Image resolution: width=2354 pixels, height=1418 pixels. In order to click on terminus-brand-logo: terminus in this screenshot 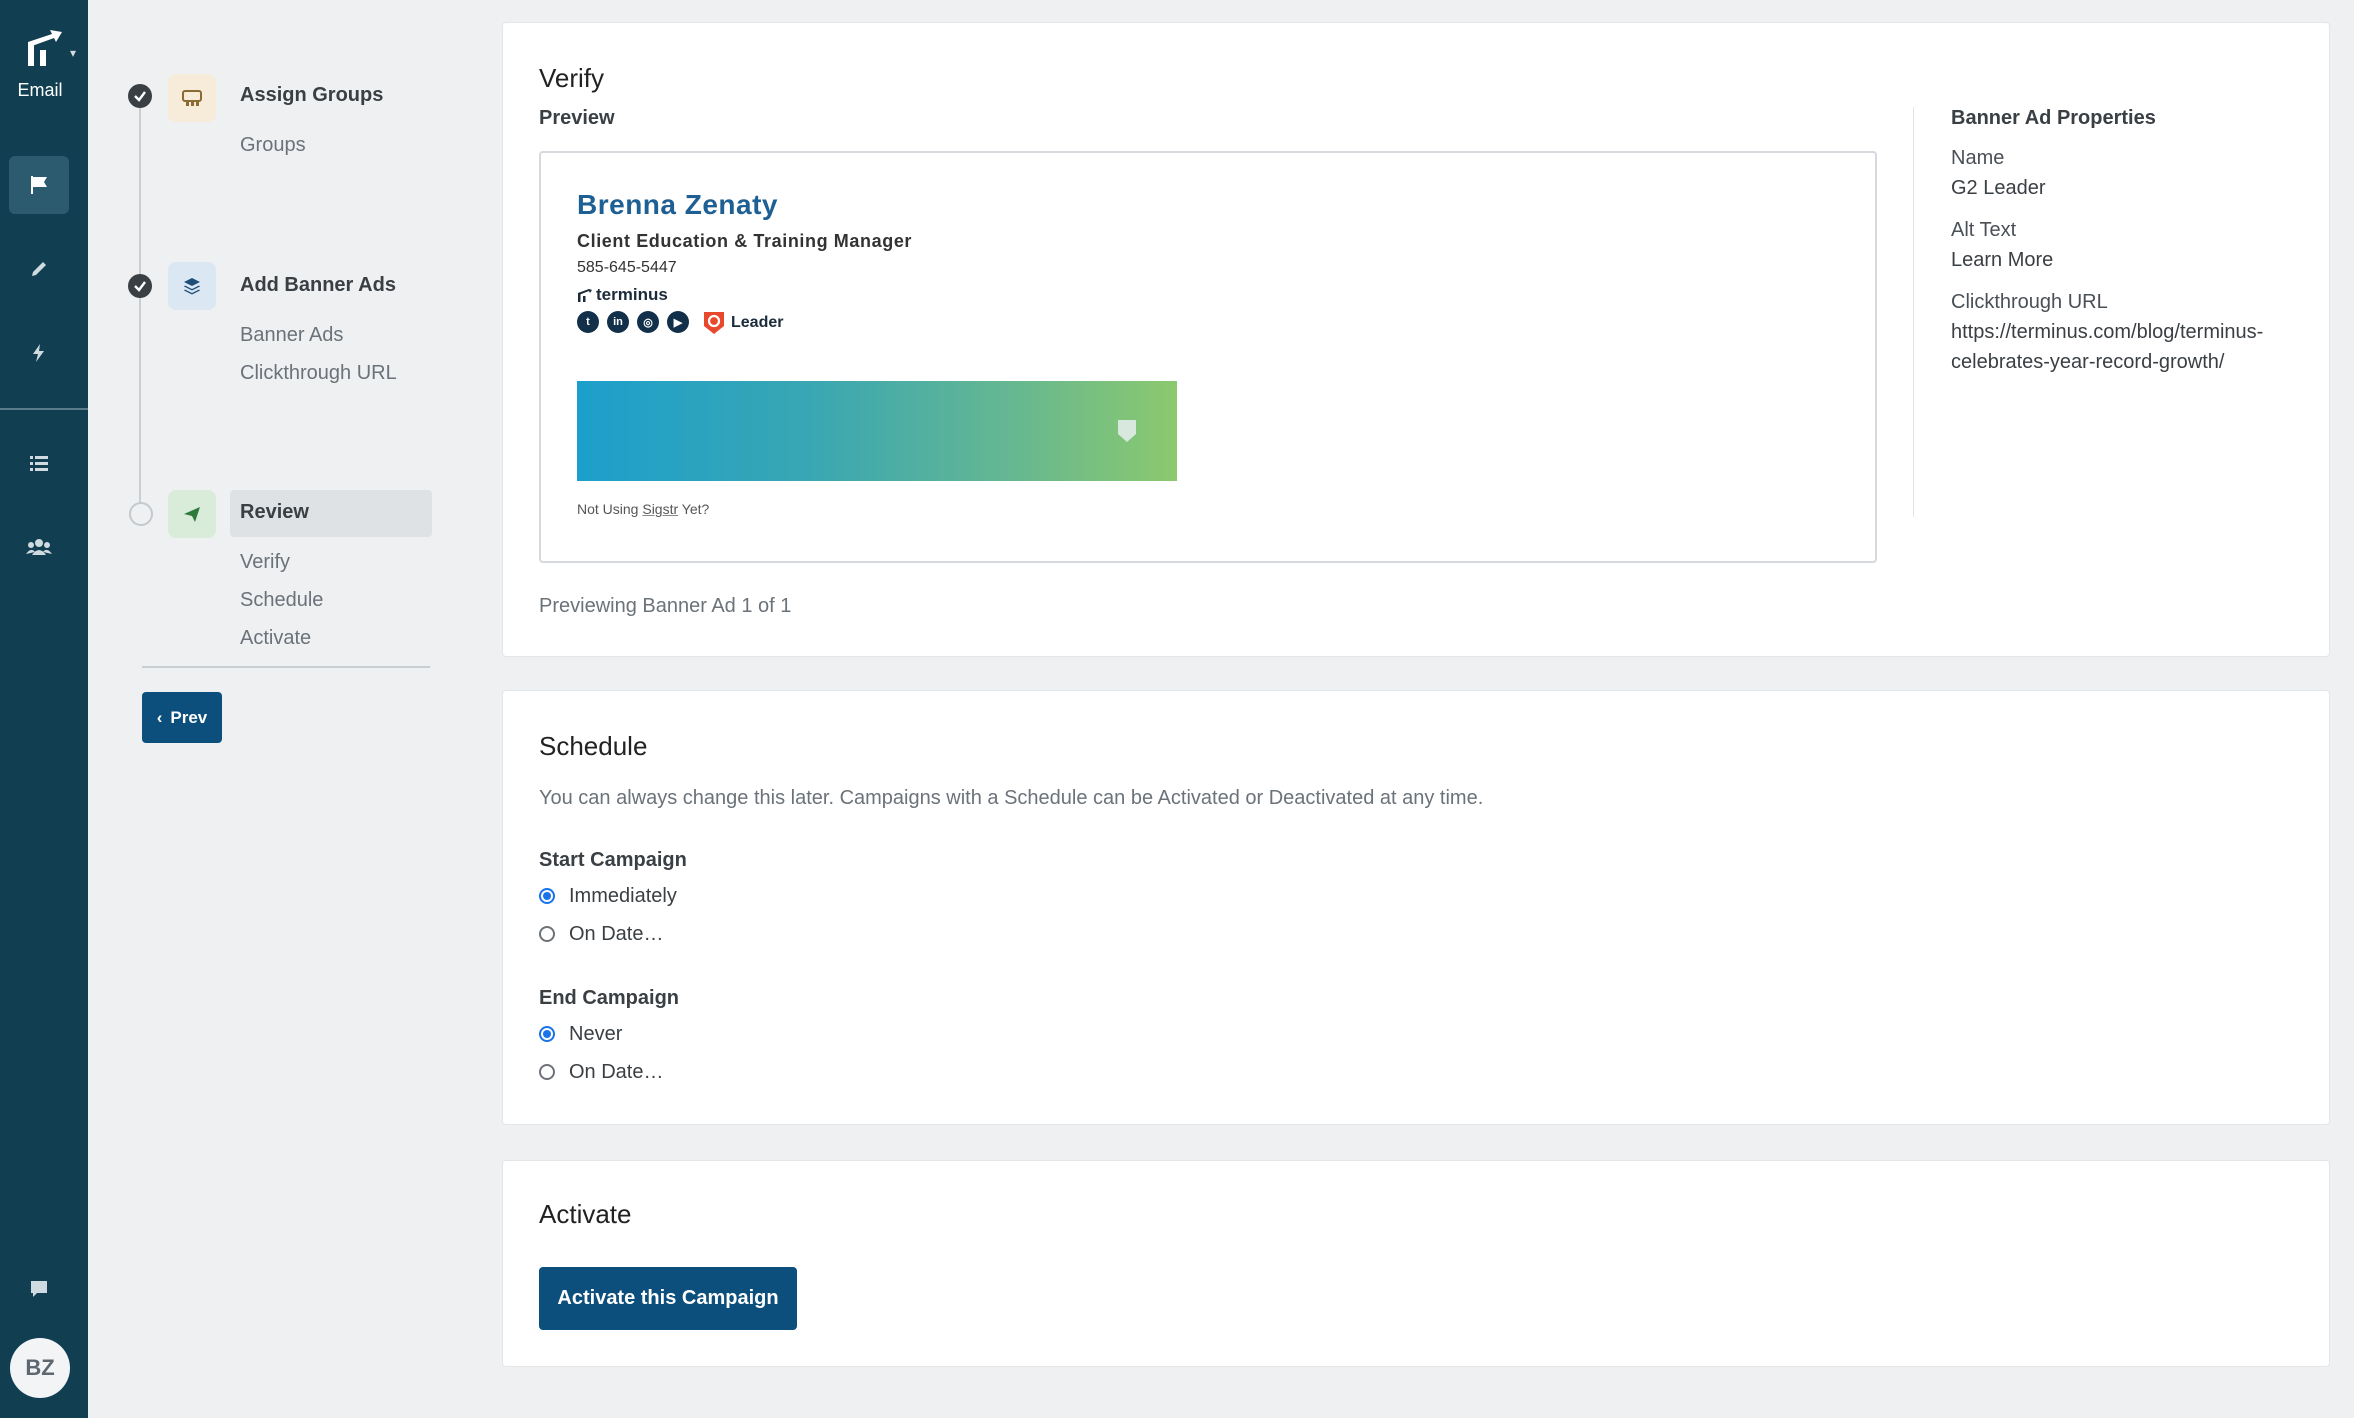, I will do `click(622, 295)`.